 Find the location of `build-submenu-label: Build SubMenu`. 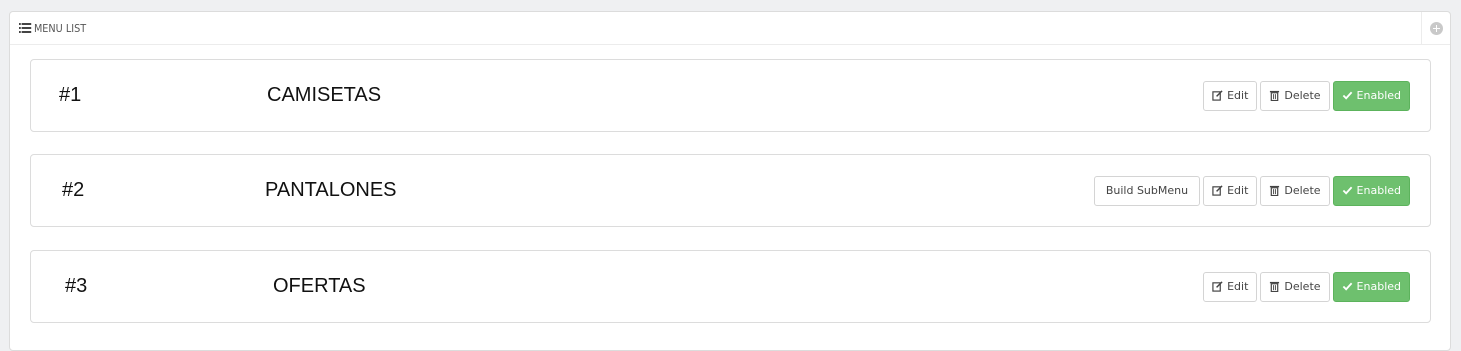

build-submenu-label: Build SubMenu is located at coordinates (1147, 190).